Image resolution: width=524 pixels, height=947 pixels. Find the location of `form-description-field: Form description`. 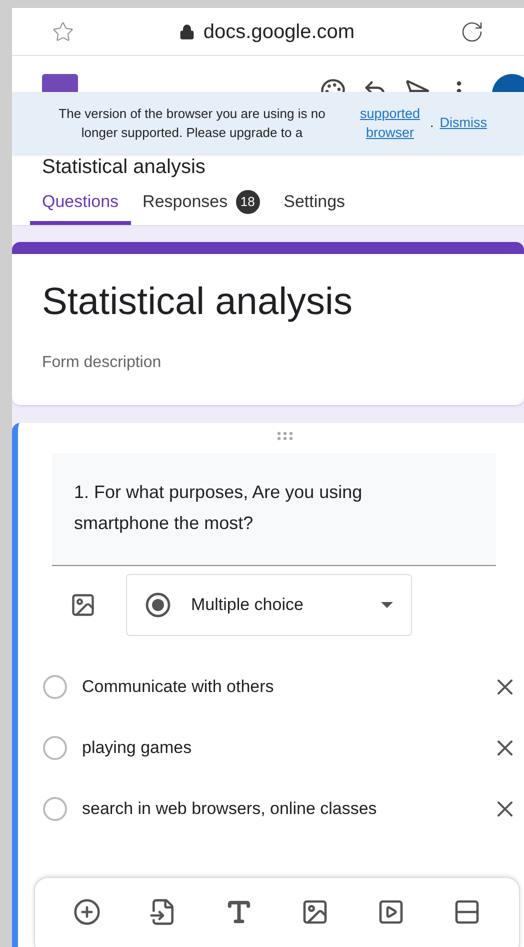

form-description-field: Form description is located at coordinates (268, 363).